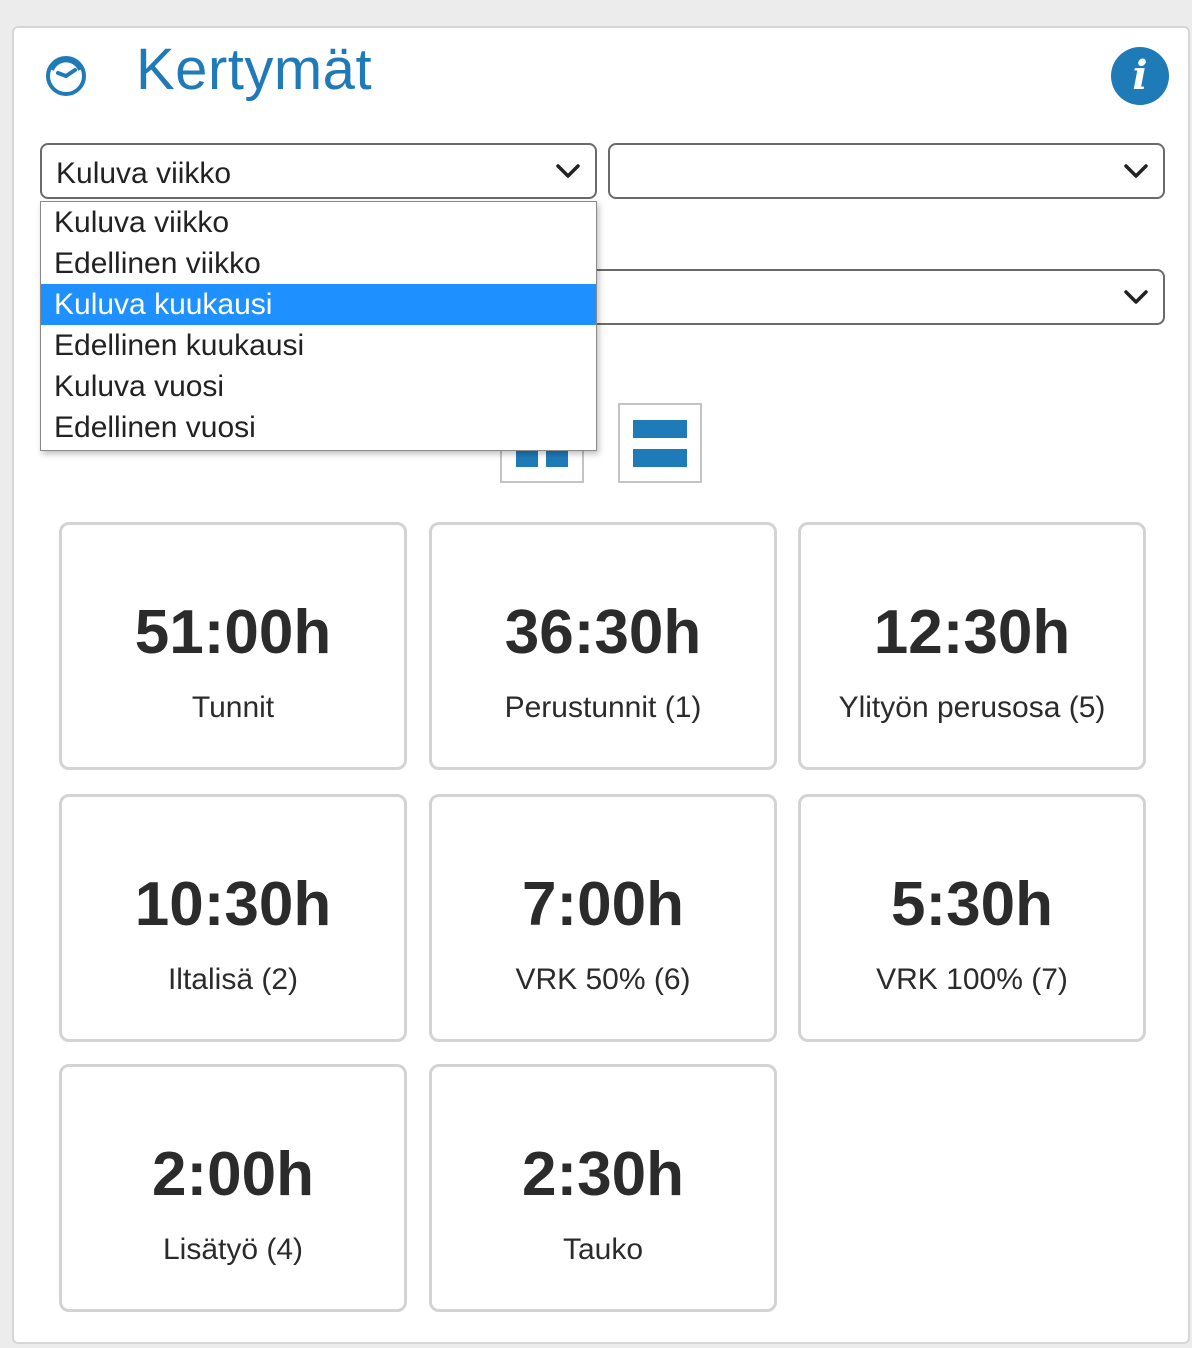 This screenshot has width=1192, height=1348. What do you see at coordinates (972, 632) in the screenshot?
I see `stat-card-value: 12:30h` at bounding box center [972, 632].